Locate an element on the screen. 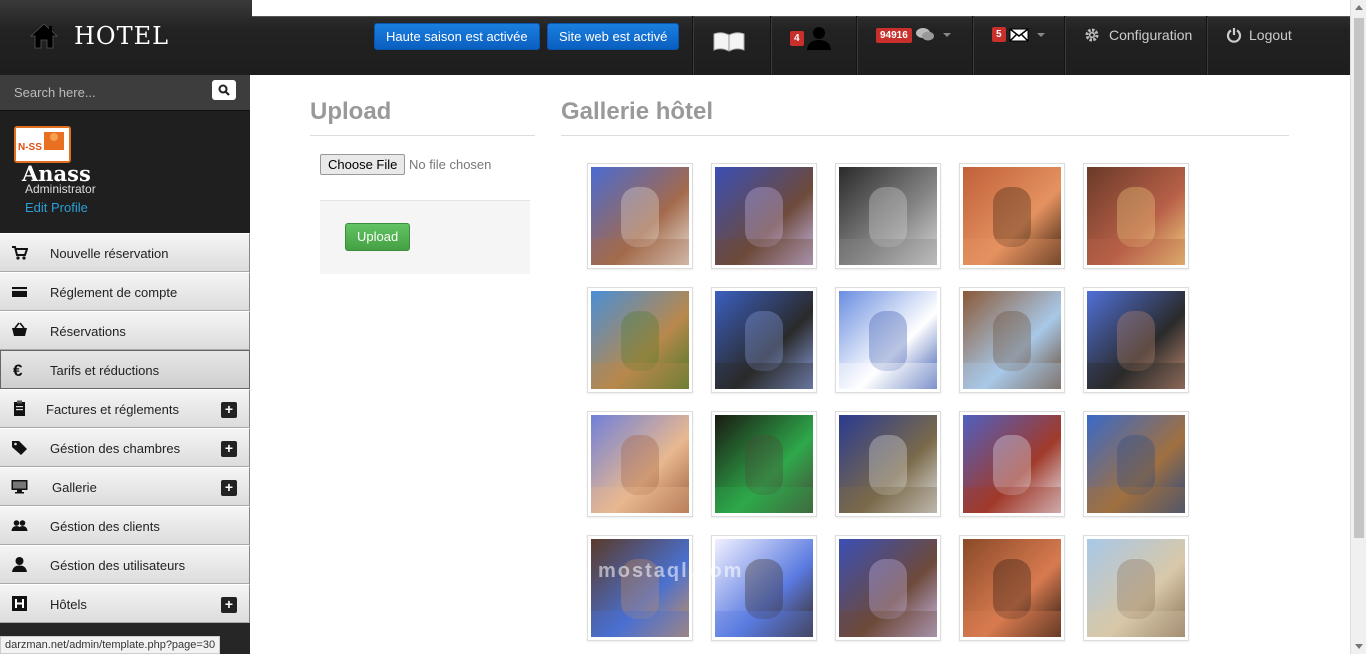  sidebar-item-label: Tarifs et réductions is located at coordinates (105, 370).